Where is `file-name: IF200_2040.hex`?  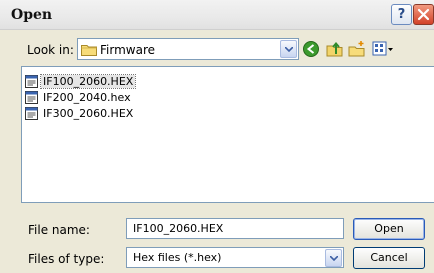 file-name: IF200_2040.hex is located at coordinates (87, 97).